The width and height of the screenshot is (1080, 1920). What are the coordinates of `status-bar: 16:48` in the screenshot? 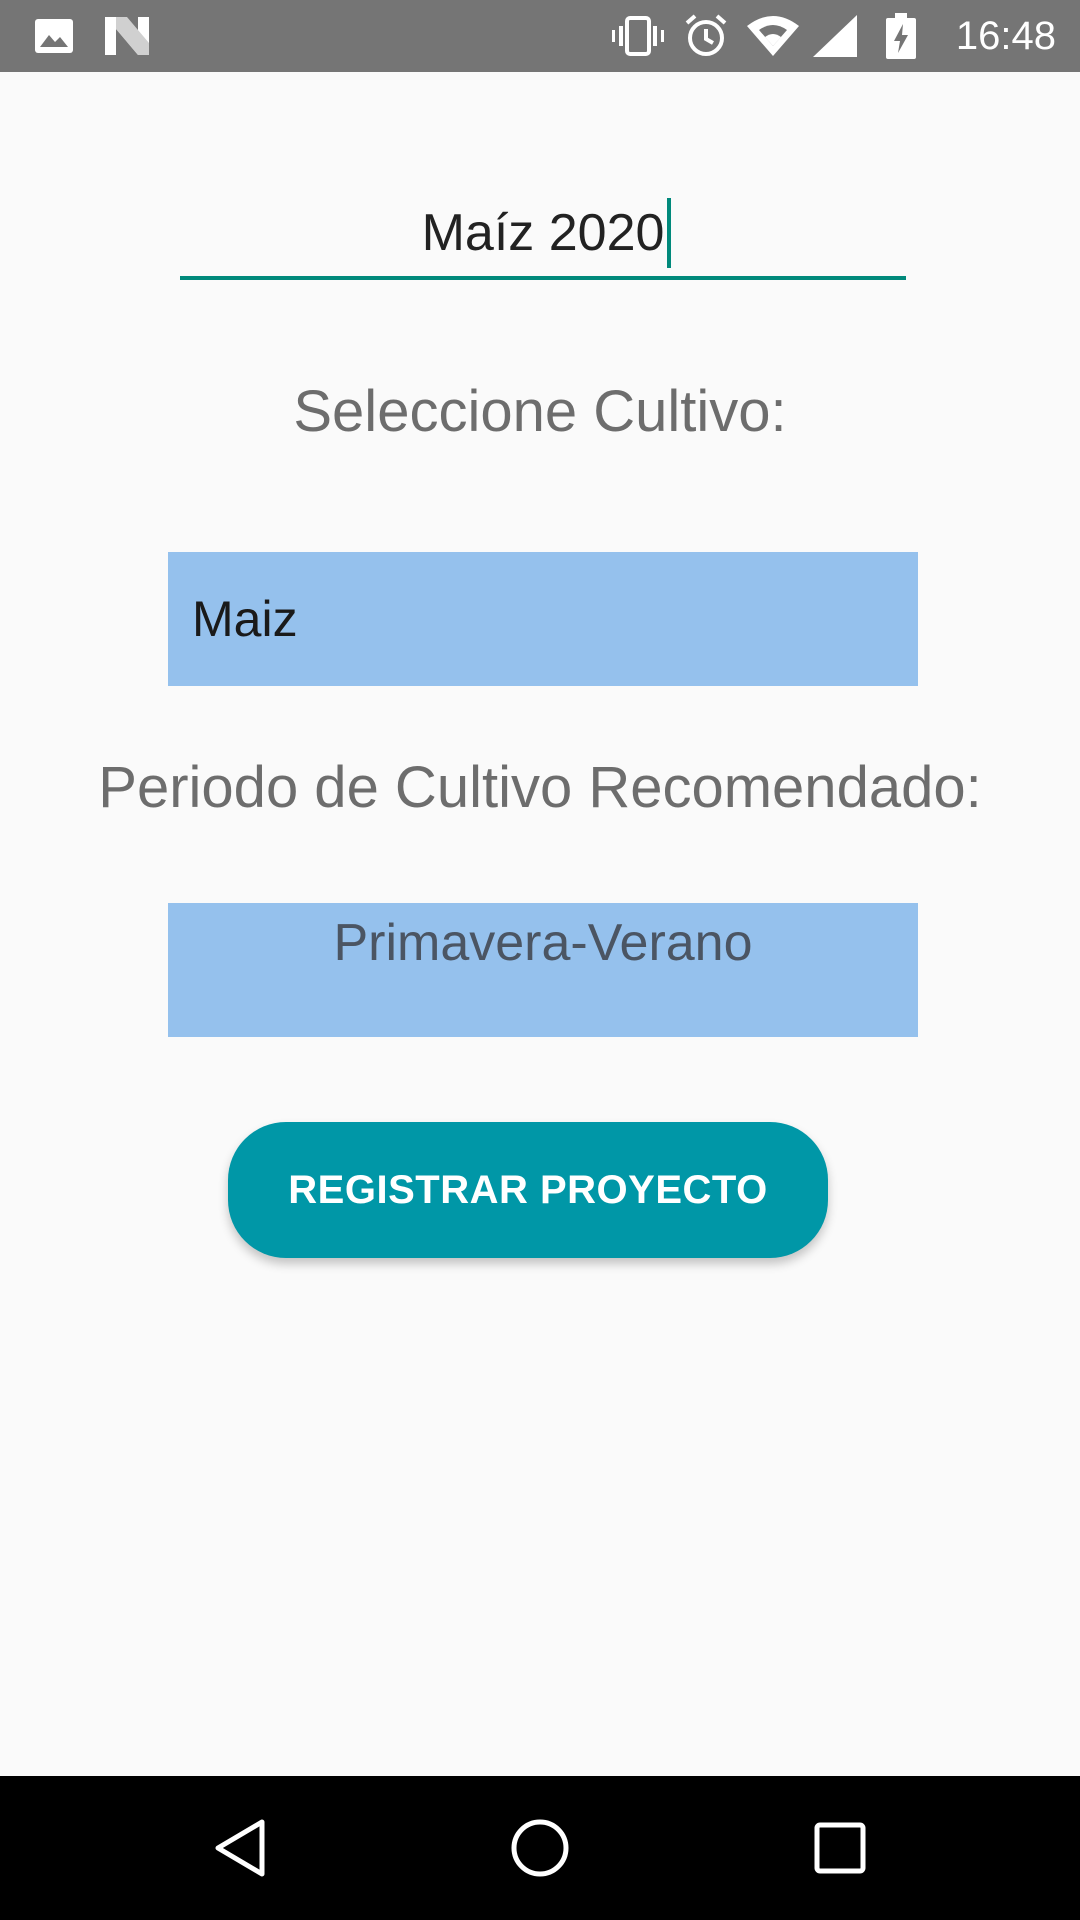 It's located at (540, 36).